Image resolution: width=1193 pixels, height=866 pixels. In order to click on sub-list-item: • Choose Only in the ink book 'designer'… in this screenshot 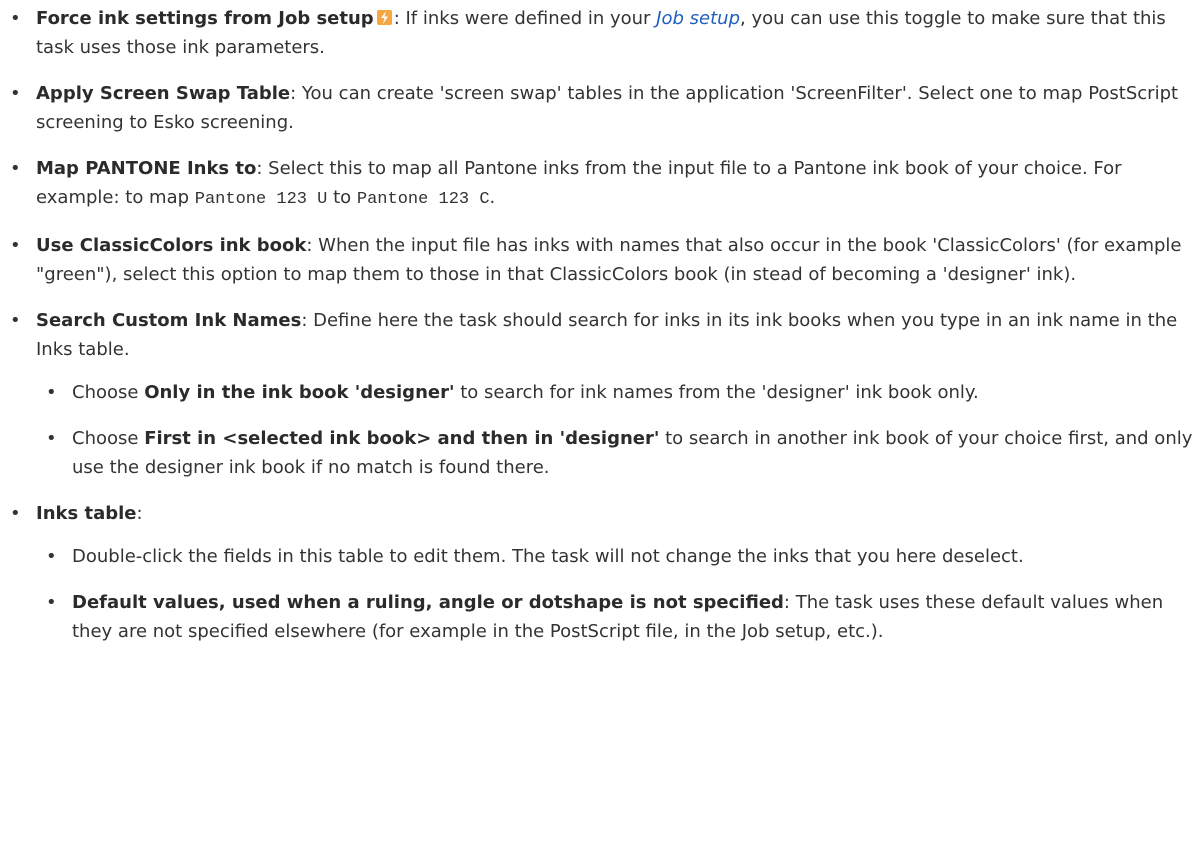, I will do `click(614, 392)`.